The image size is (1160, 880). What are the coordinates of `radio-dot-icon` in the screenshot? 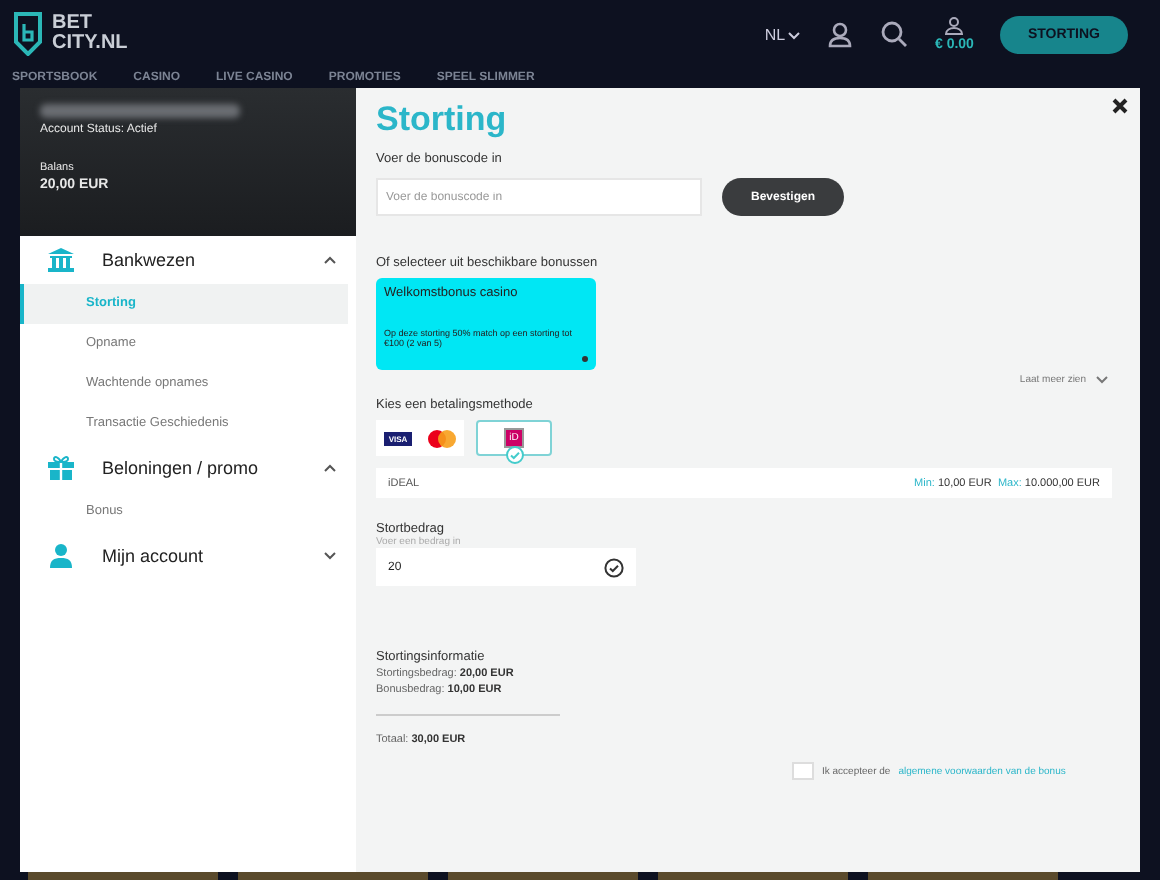 It's located at (585, 359).